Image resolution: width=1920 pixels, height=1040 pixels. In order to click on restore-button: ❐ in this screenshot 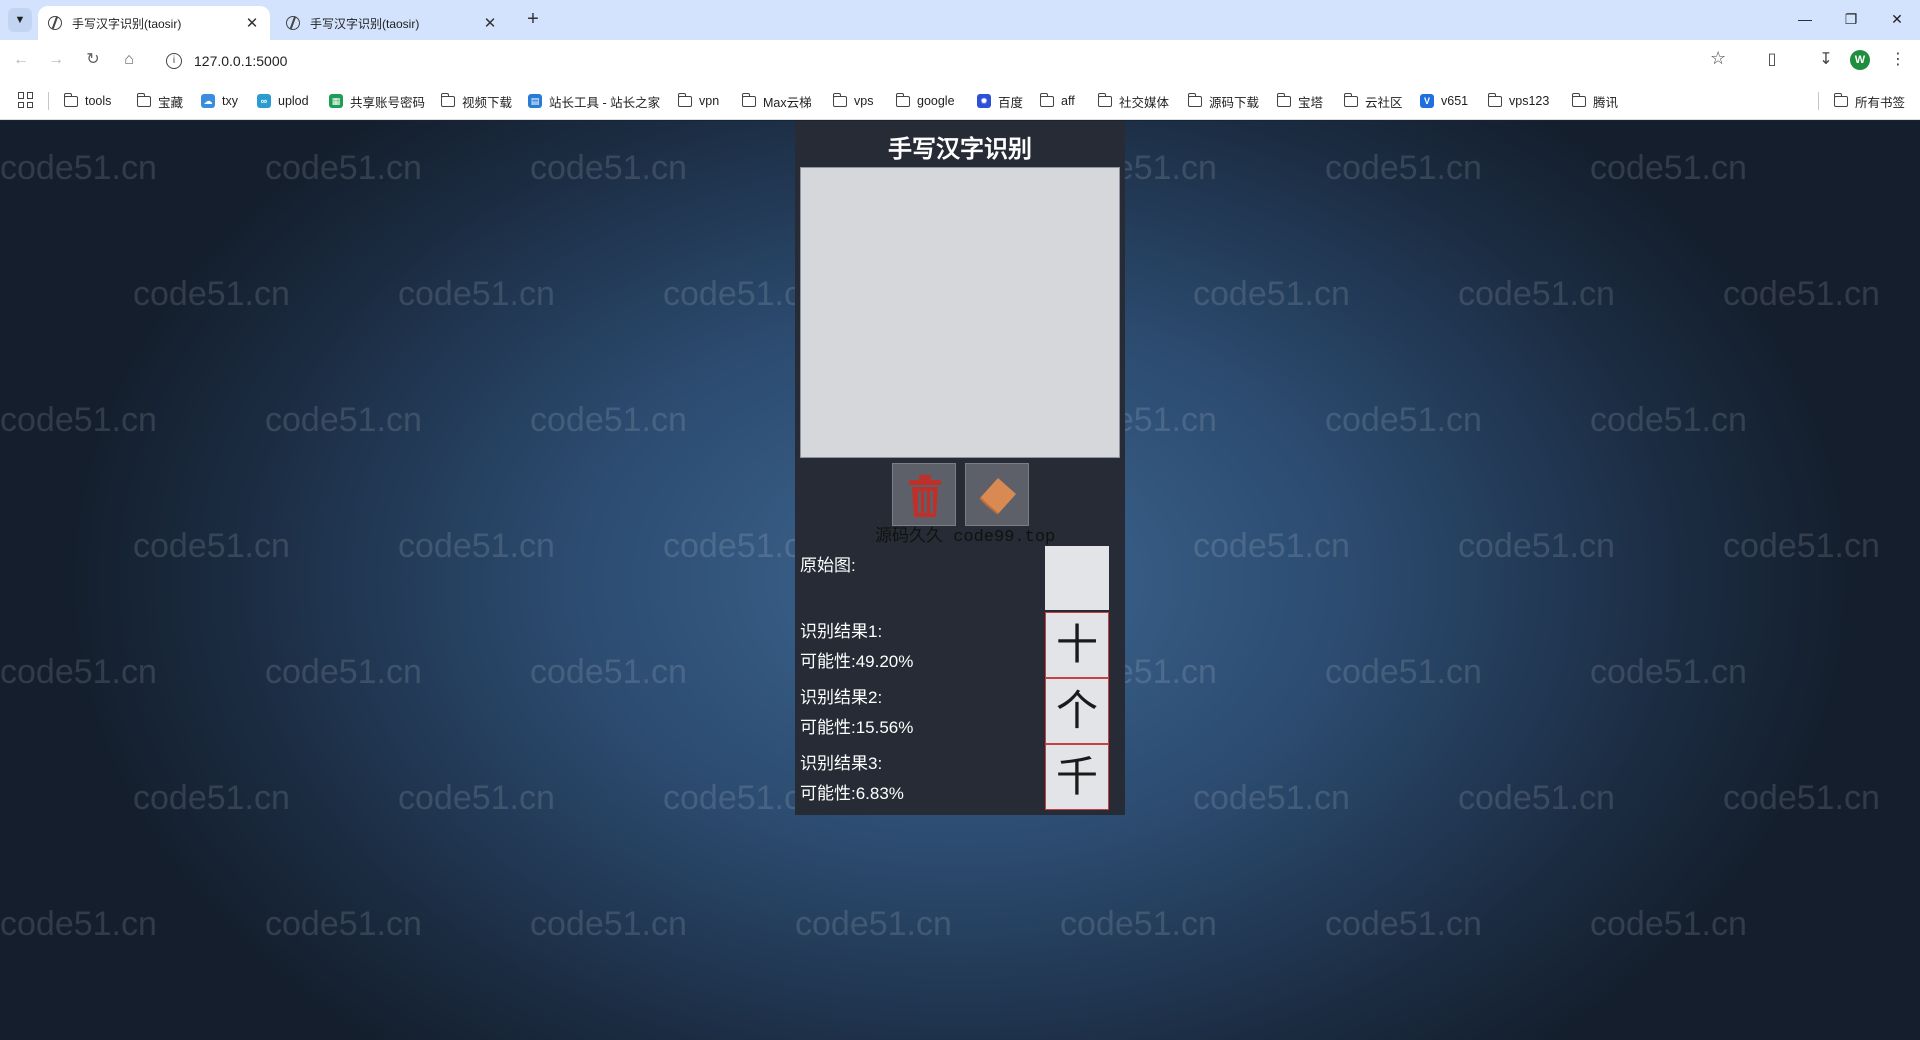, I will do `click(1851, 19)`.